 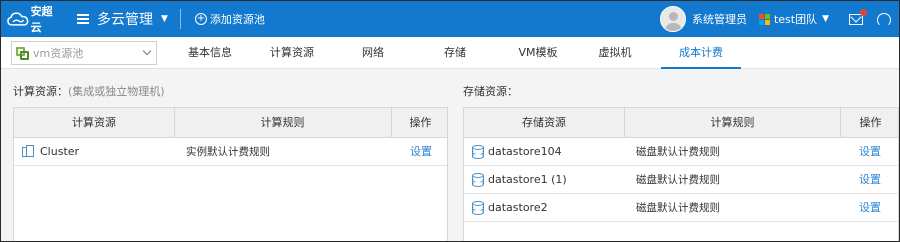 I want to click on table-row: datastore104 磁盘默认计费规则 设置, so click(x=681, y=152).